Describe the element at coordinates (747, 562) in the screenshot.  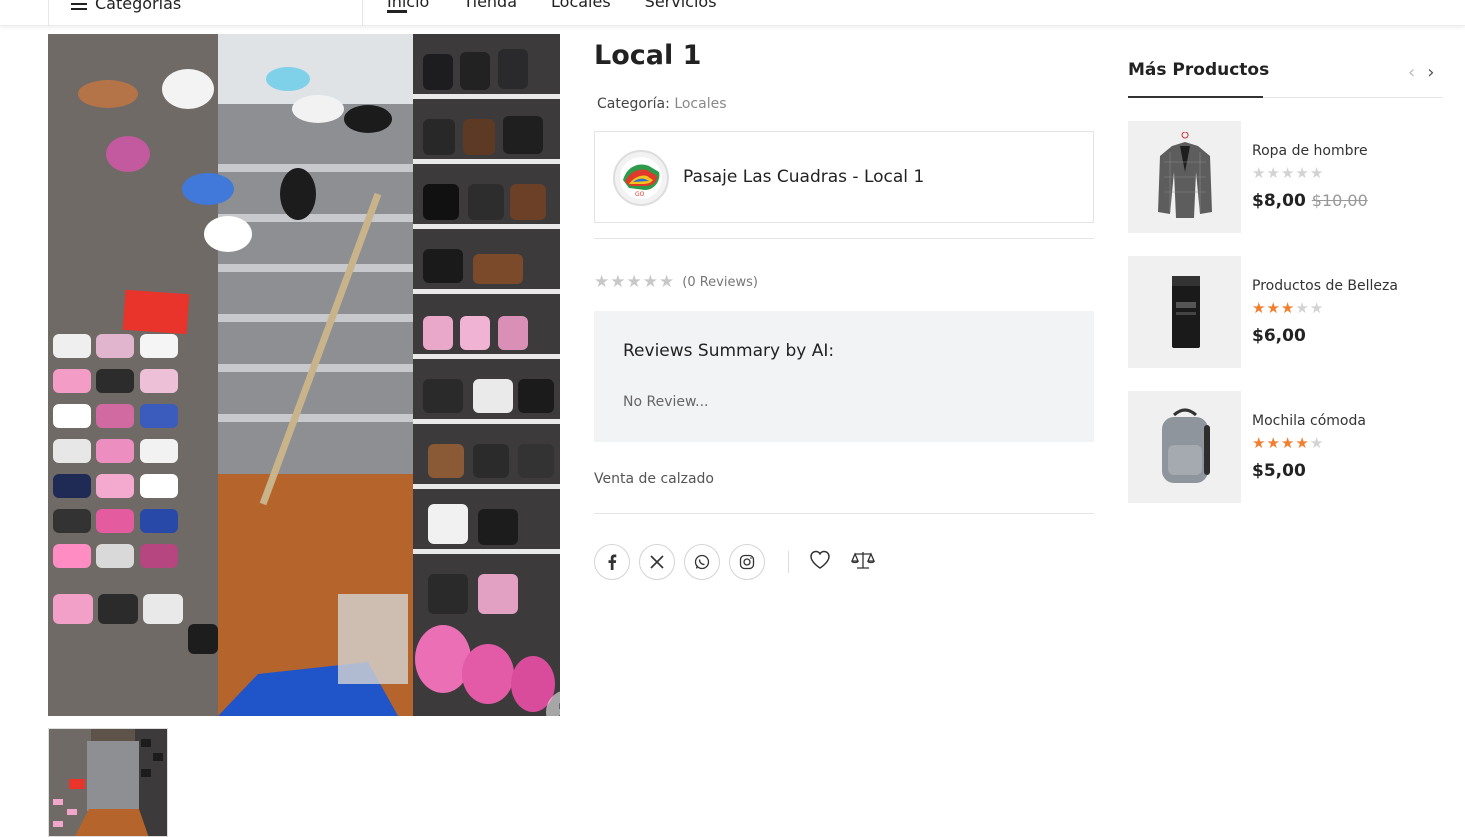
I see `instagram-icon` at that location.